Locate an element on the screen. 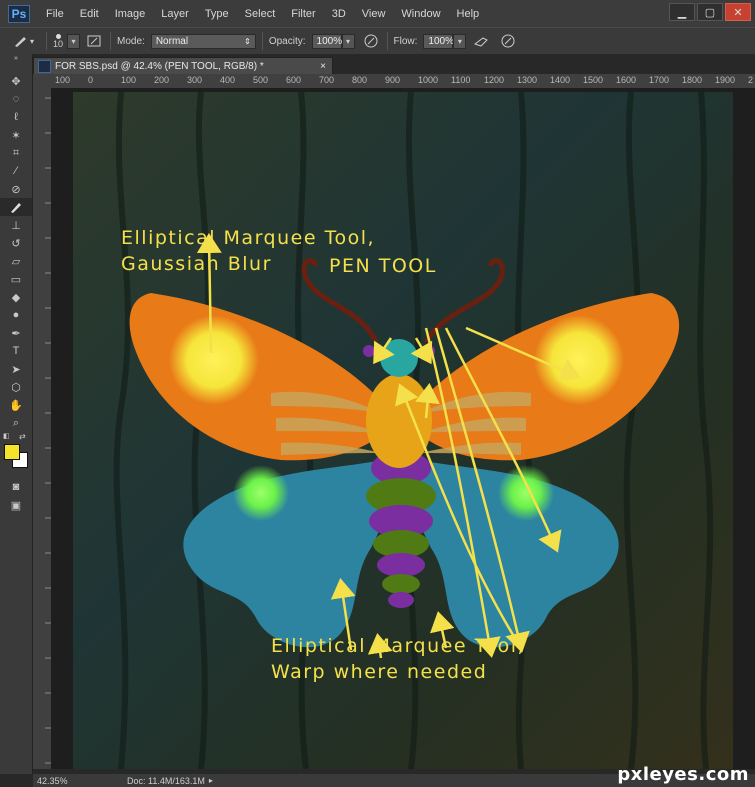  ruler-tick-label: 1800 is located at coordinates (692, 80).